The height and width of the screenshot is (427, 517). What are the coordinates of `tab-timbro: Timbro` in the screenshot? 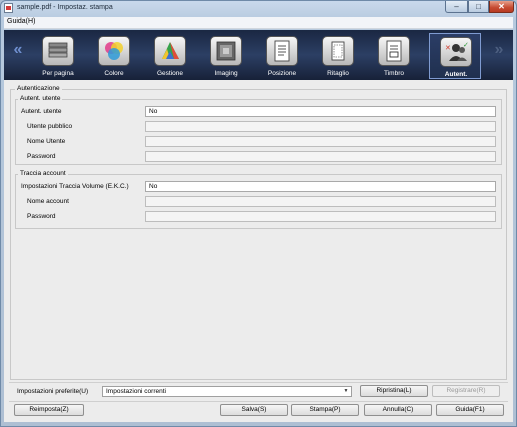 It's located at (394, 56).